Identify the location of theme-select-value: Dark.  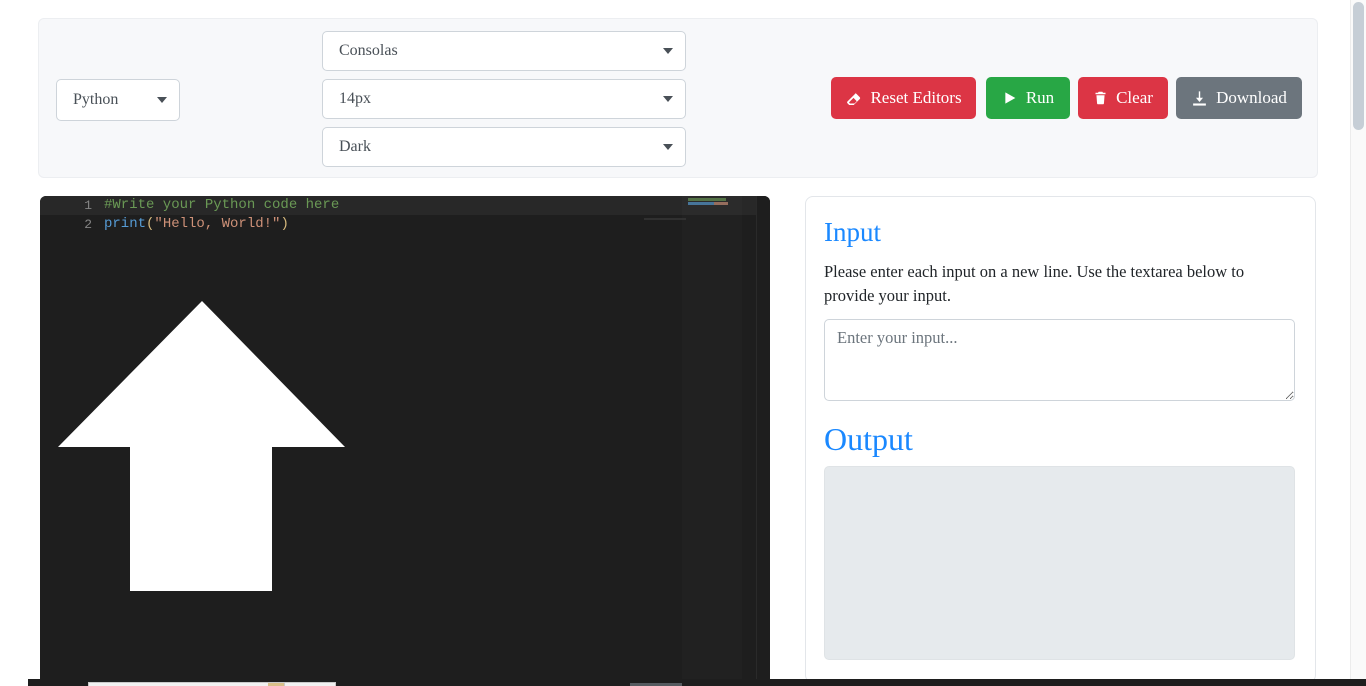
(355, 146).